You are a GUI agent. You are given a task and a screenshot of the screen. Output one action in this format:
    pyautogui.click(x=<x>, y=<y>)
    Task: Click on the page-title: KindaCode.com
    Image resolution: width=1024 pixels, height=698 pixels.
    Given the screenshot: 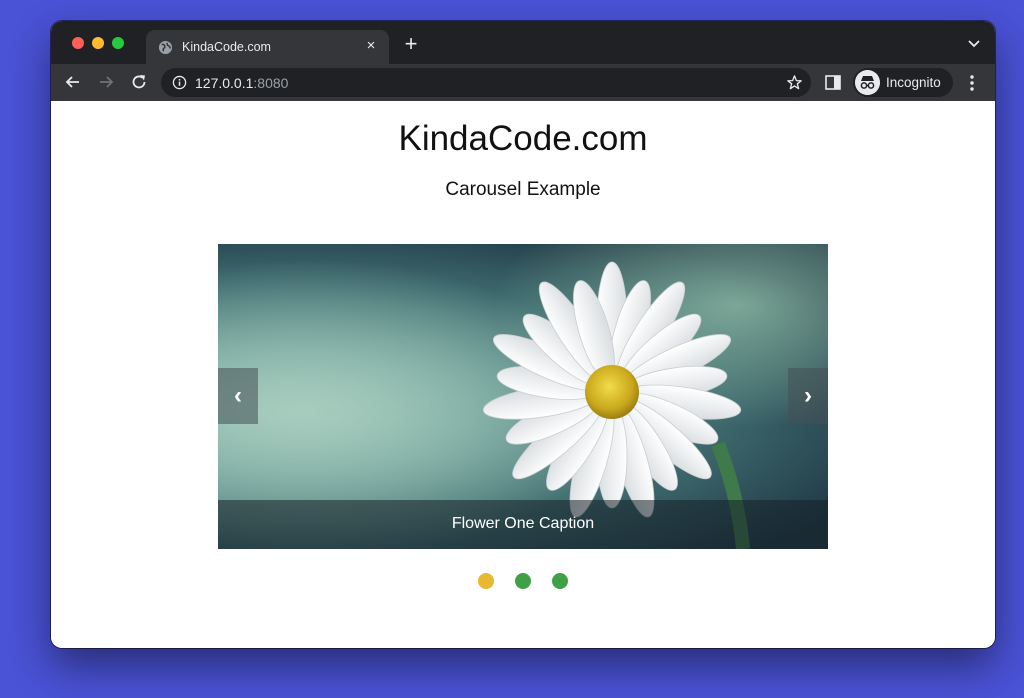 What is the action you would take?
    pyautogui.click(x=523, y=138)
    